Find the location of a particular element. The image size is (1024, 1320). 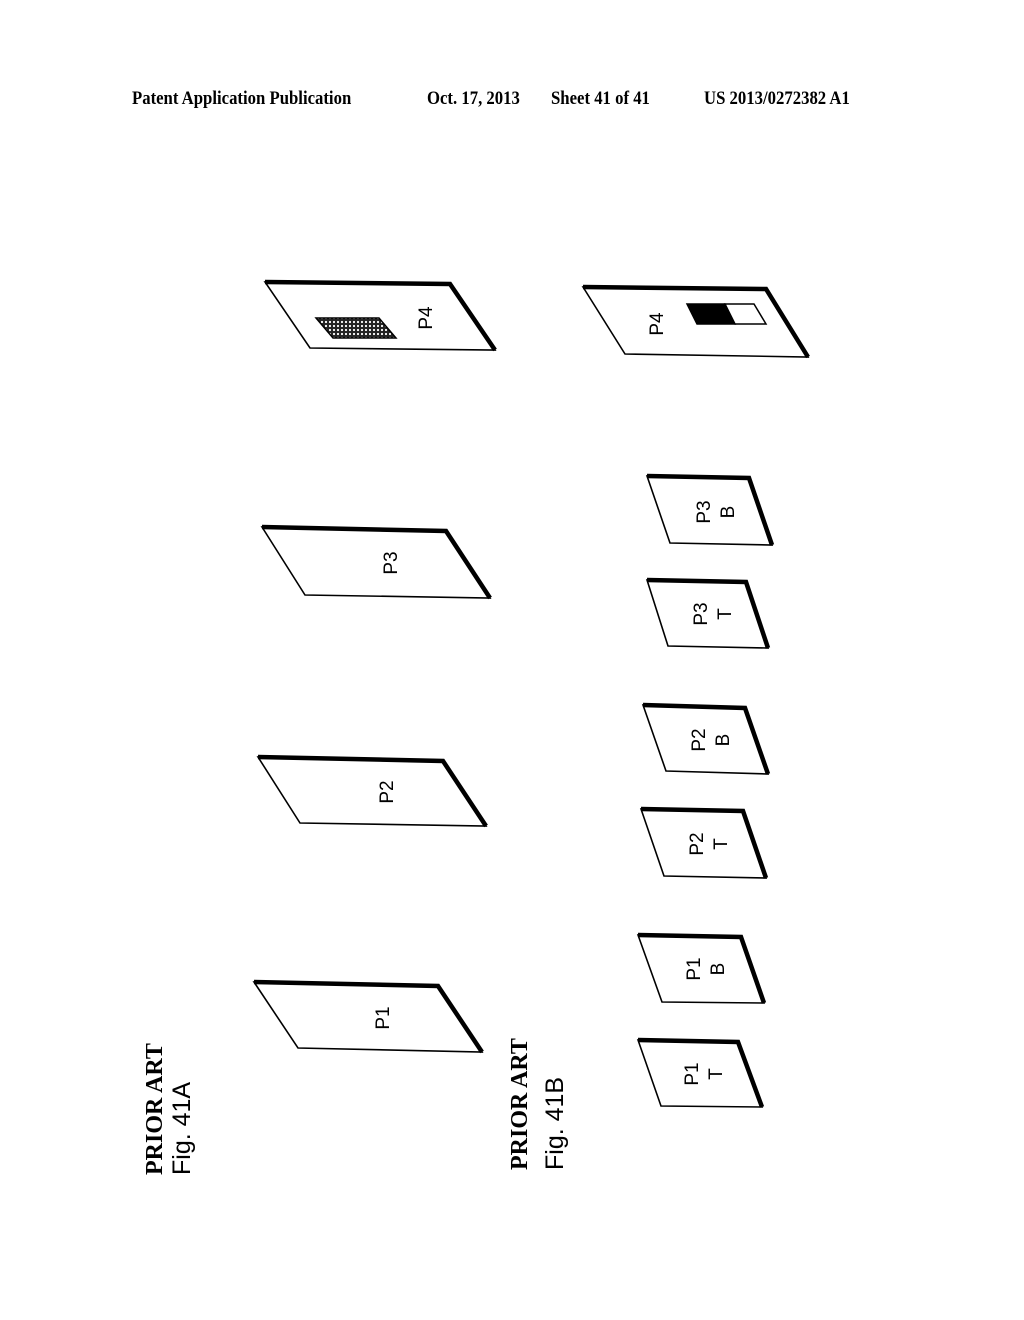

sheet-p2t-41b: P2 T is located at coordinates (704, 842).